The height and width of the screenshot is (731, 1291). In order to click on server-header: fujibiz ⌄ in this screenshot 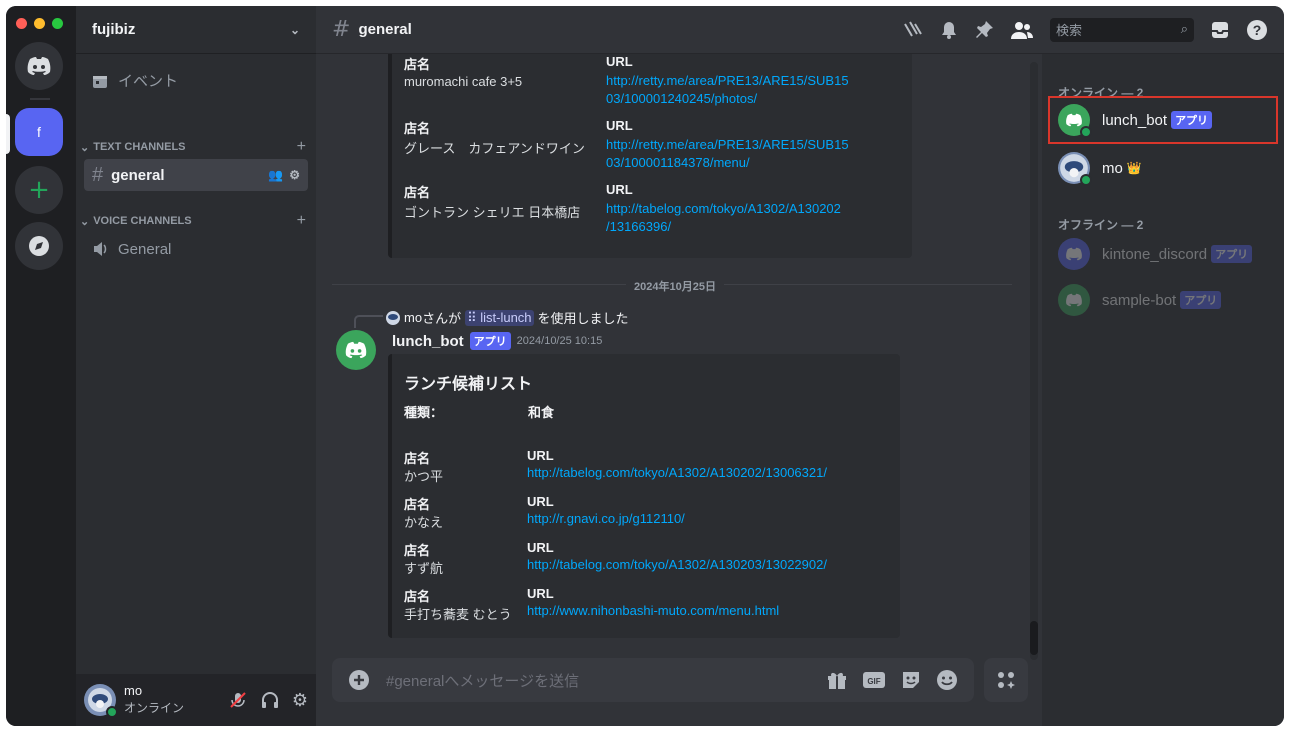, I will do `click(196, 30)`.